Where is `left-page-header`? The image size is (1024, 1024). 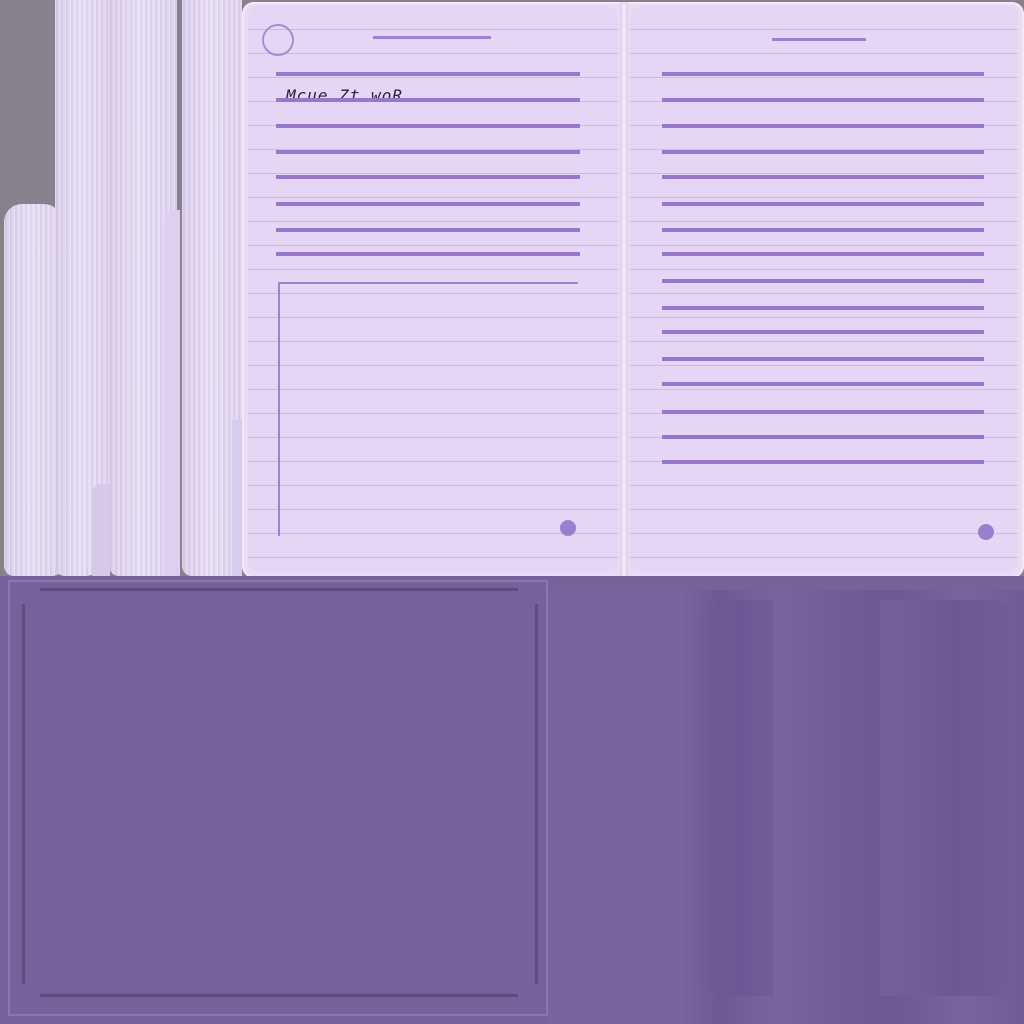
left-page-header is located at coordinates (432, 37).